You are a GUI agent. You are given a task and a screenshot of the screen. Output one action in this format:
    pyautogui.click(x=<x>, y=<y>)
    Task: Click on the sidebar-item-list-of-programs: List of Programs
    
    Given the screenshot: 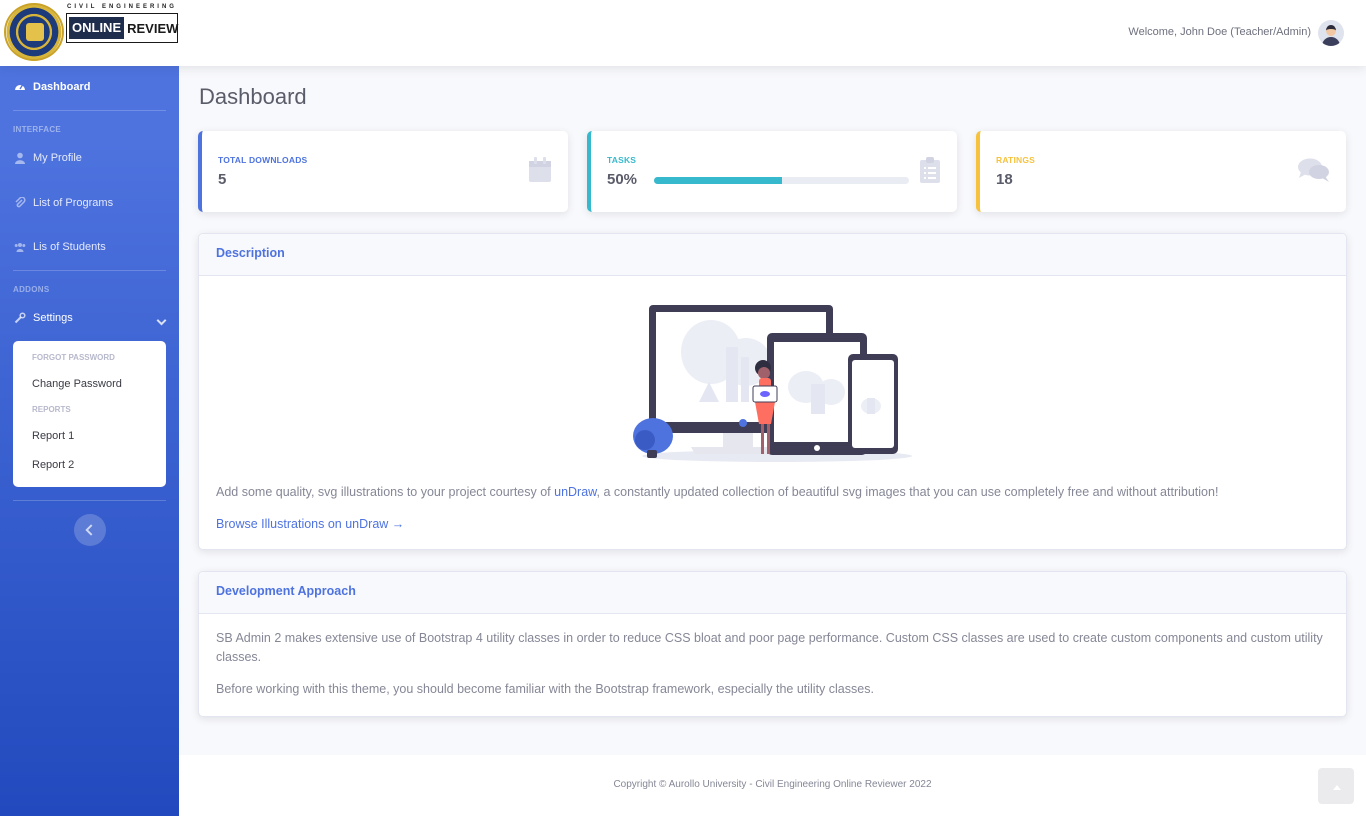 What is the action you would take?
    pyautogui.click(x=63, y=203)
    